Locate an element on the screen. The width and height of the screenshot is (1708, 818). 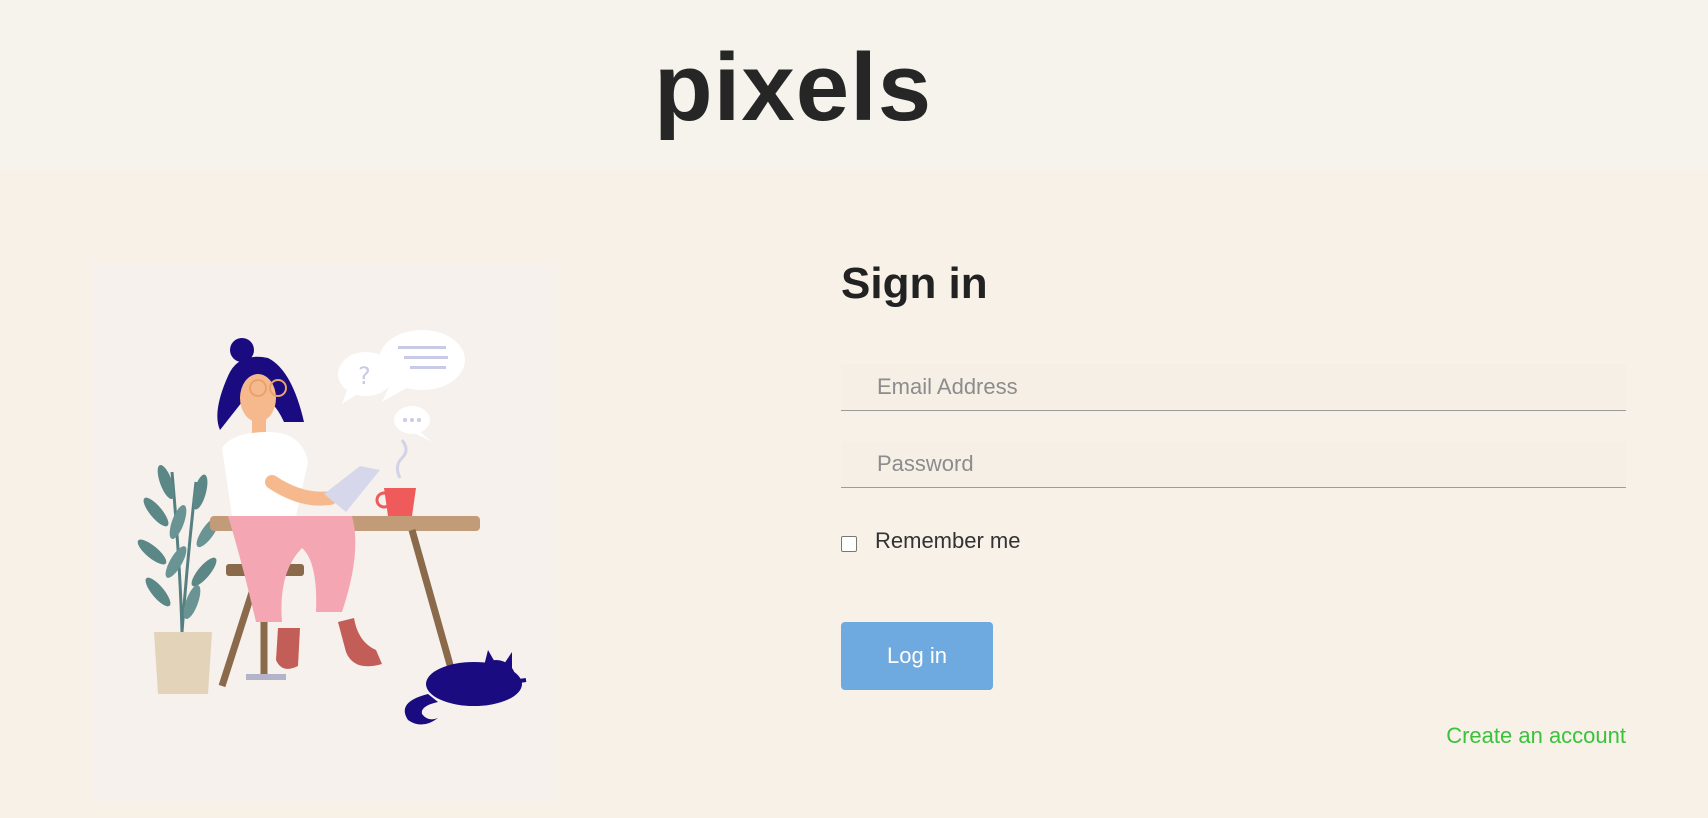
speech-bubble-icon: ? is located at coordinates (401, 386).